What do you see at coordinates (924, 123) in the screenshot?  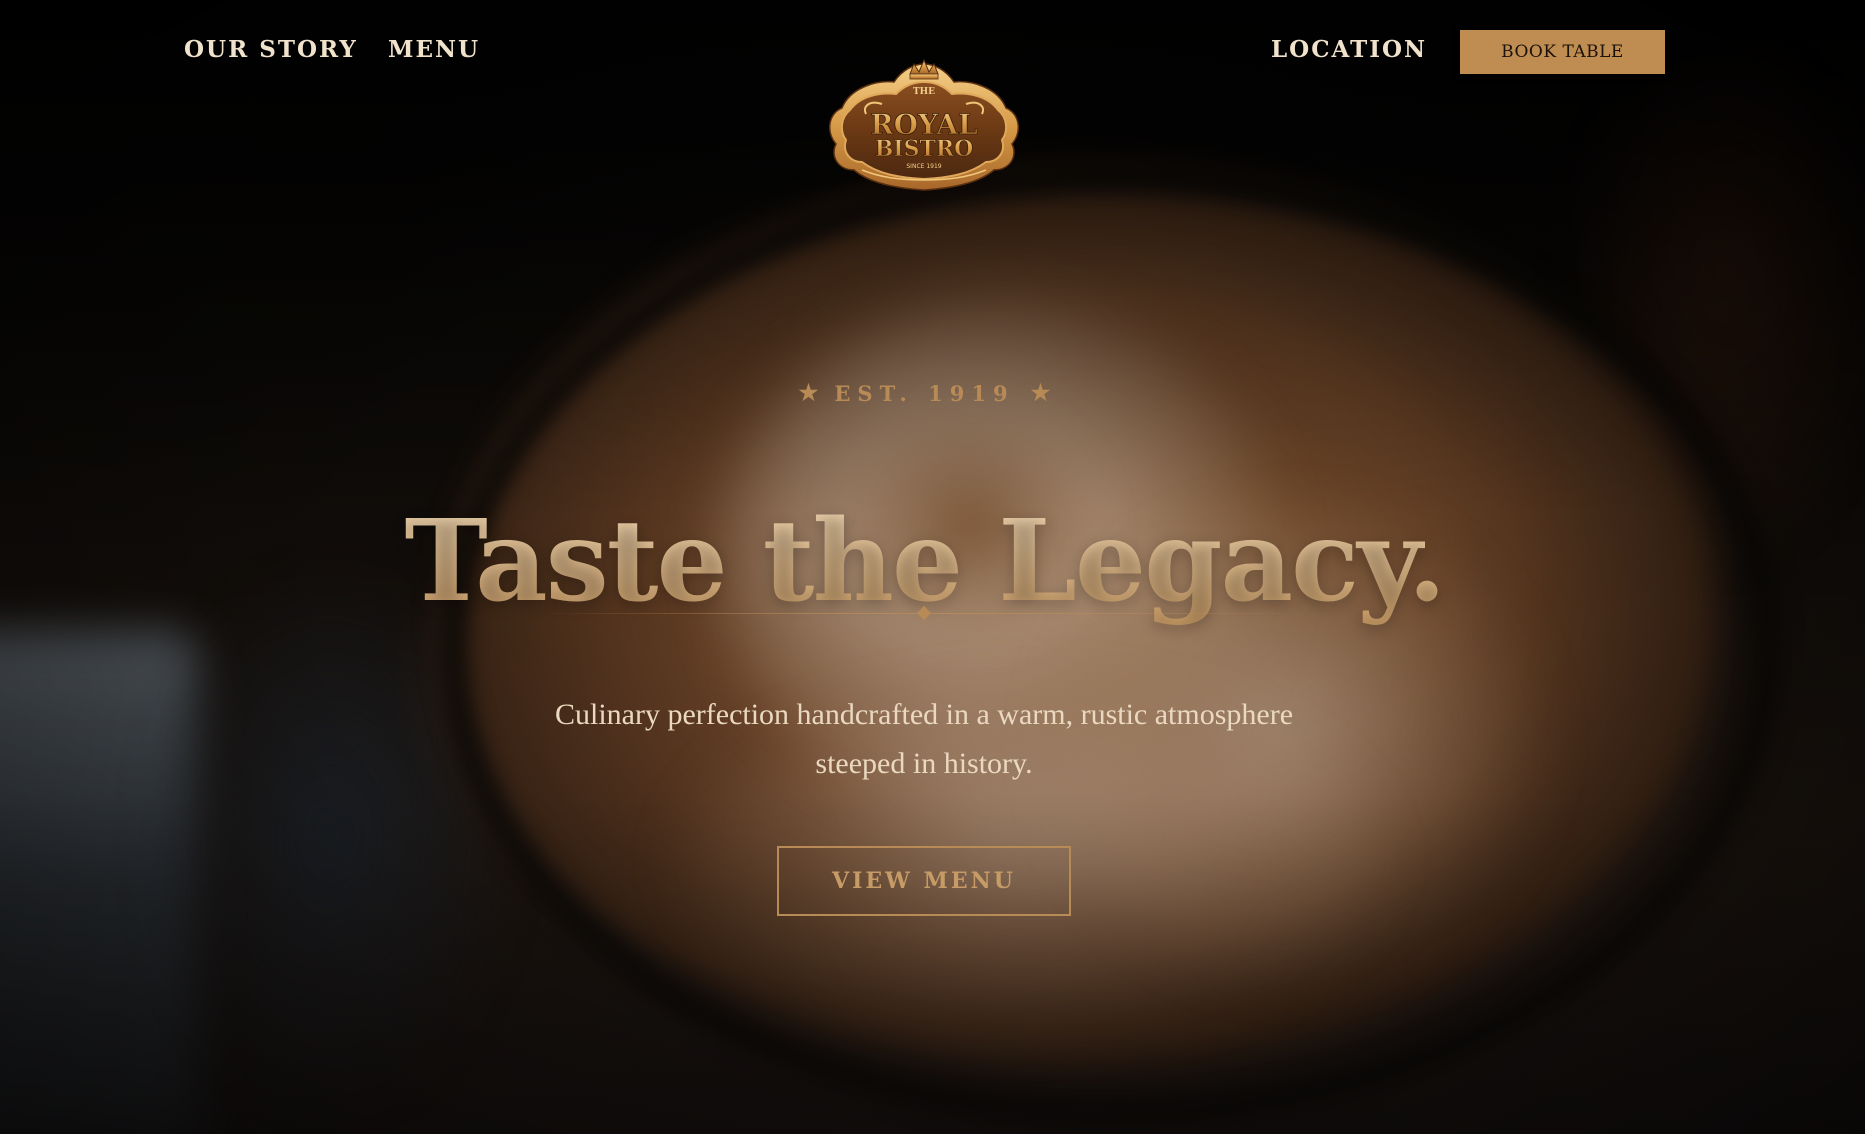 I see `royal-bistro-logo: THE ROYAL BISTRO SINCE 1919` at bounding box center [924, 123].